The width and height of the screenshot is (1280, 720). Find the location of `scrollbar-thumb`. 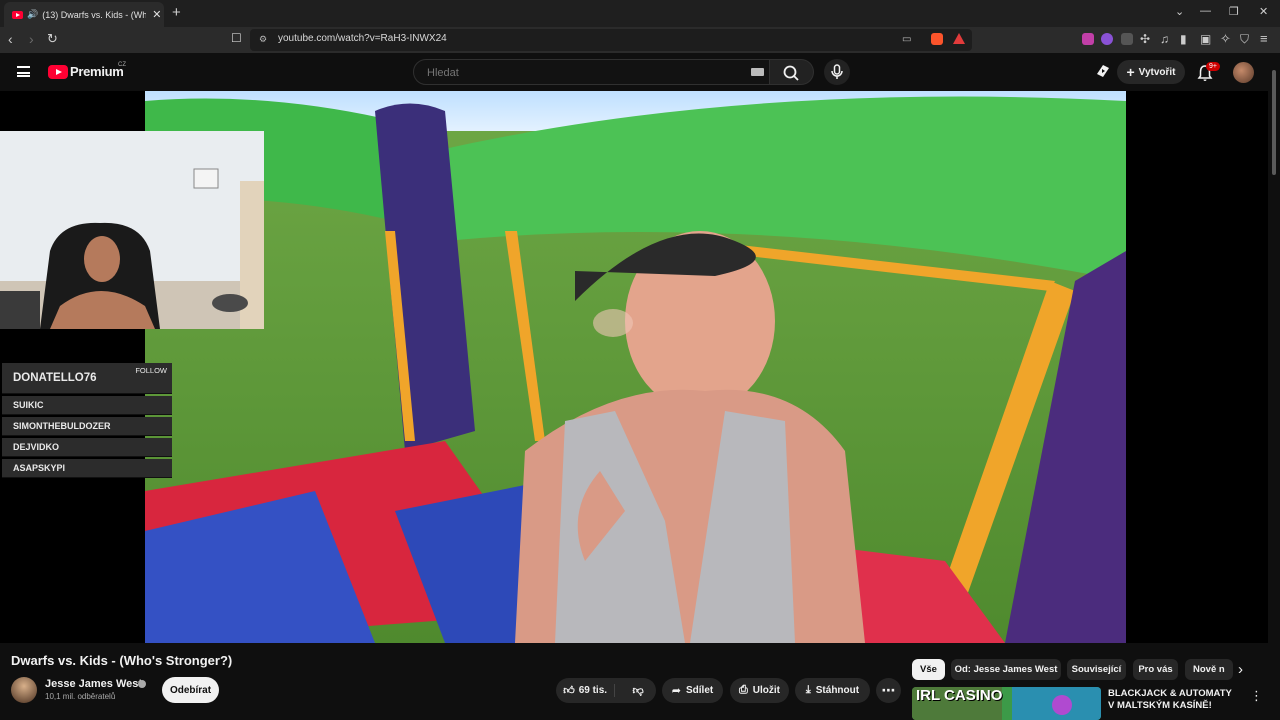

scrollbar-thumb is located at coordinates (1274, 122).